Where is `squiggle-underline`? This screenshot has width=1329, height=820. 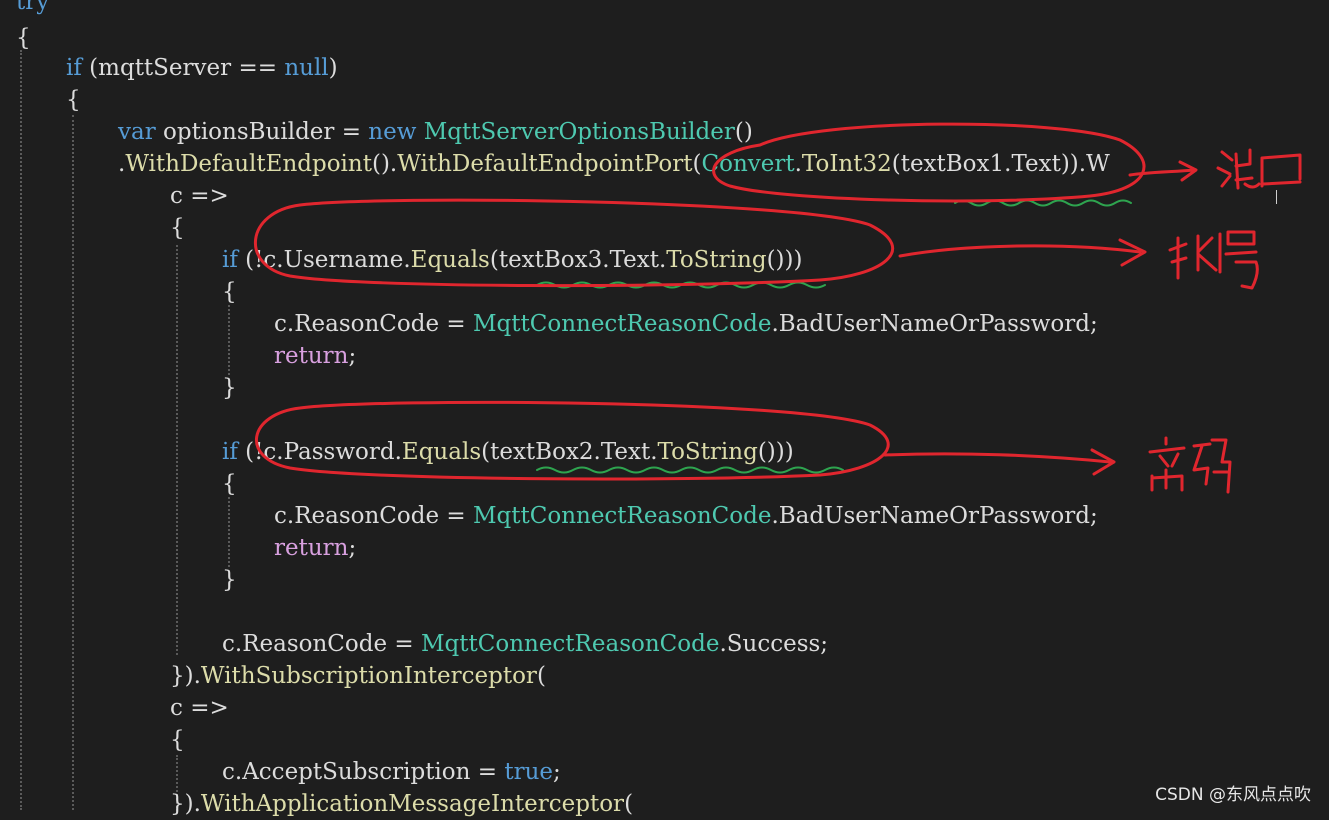 squiggle-underline is located at coordinates (690, 470).